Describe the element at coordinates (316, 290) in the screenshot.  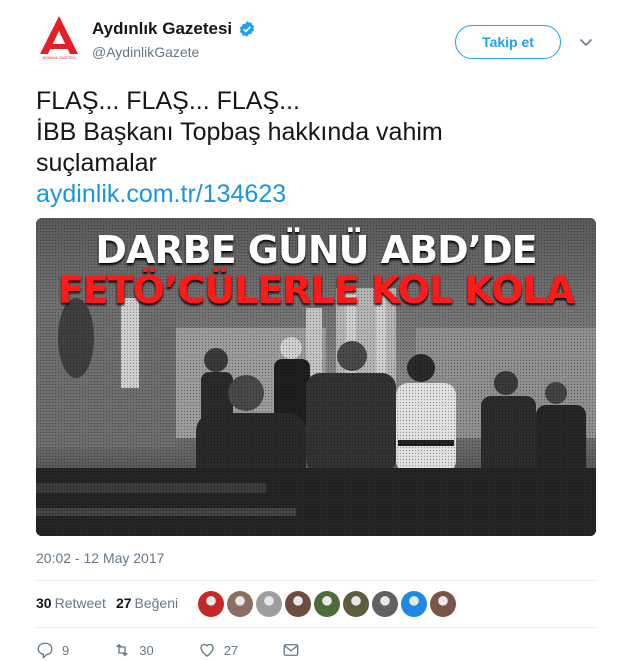
I see `image-headline-2: FETÖ’CÜLERLE KOL KOLA` at that location.